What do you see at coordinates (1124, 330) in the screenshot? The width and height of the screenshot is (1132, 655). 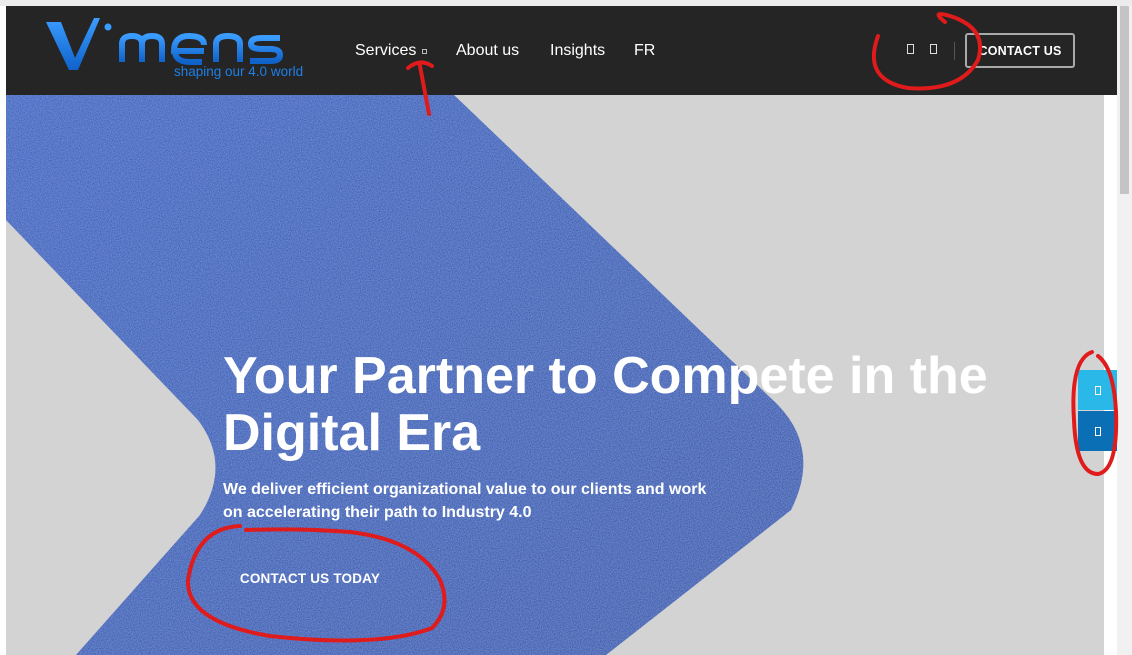 I see `page-scrollbar` at bounding box center [1124, 330].